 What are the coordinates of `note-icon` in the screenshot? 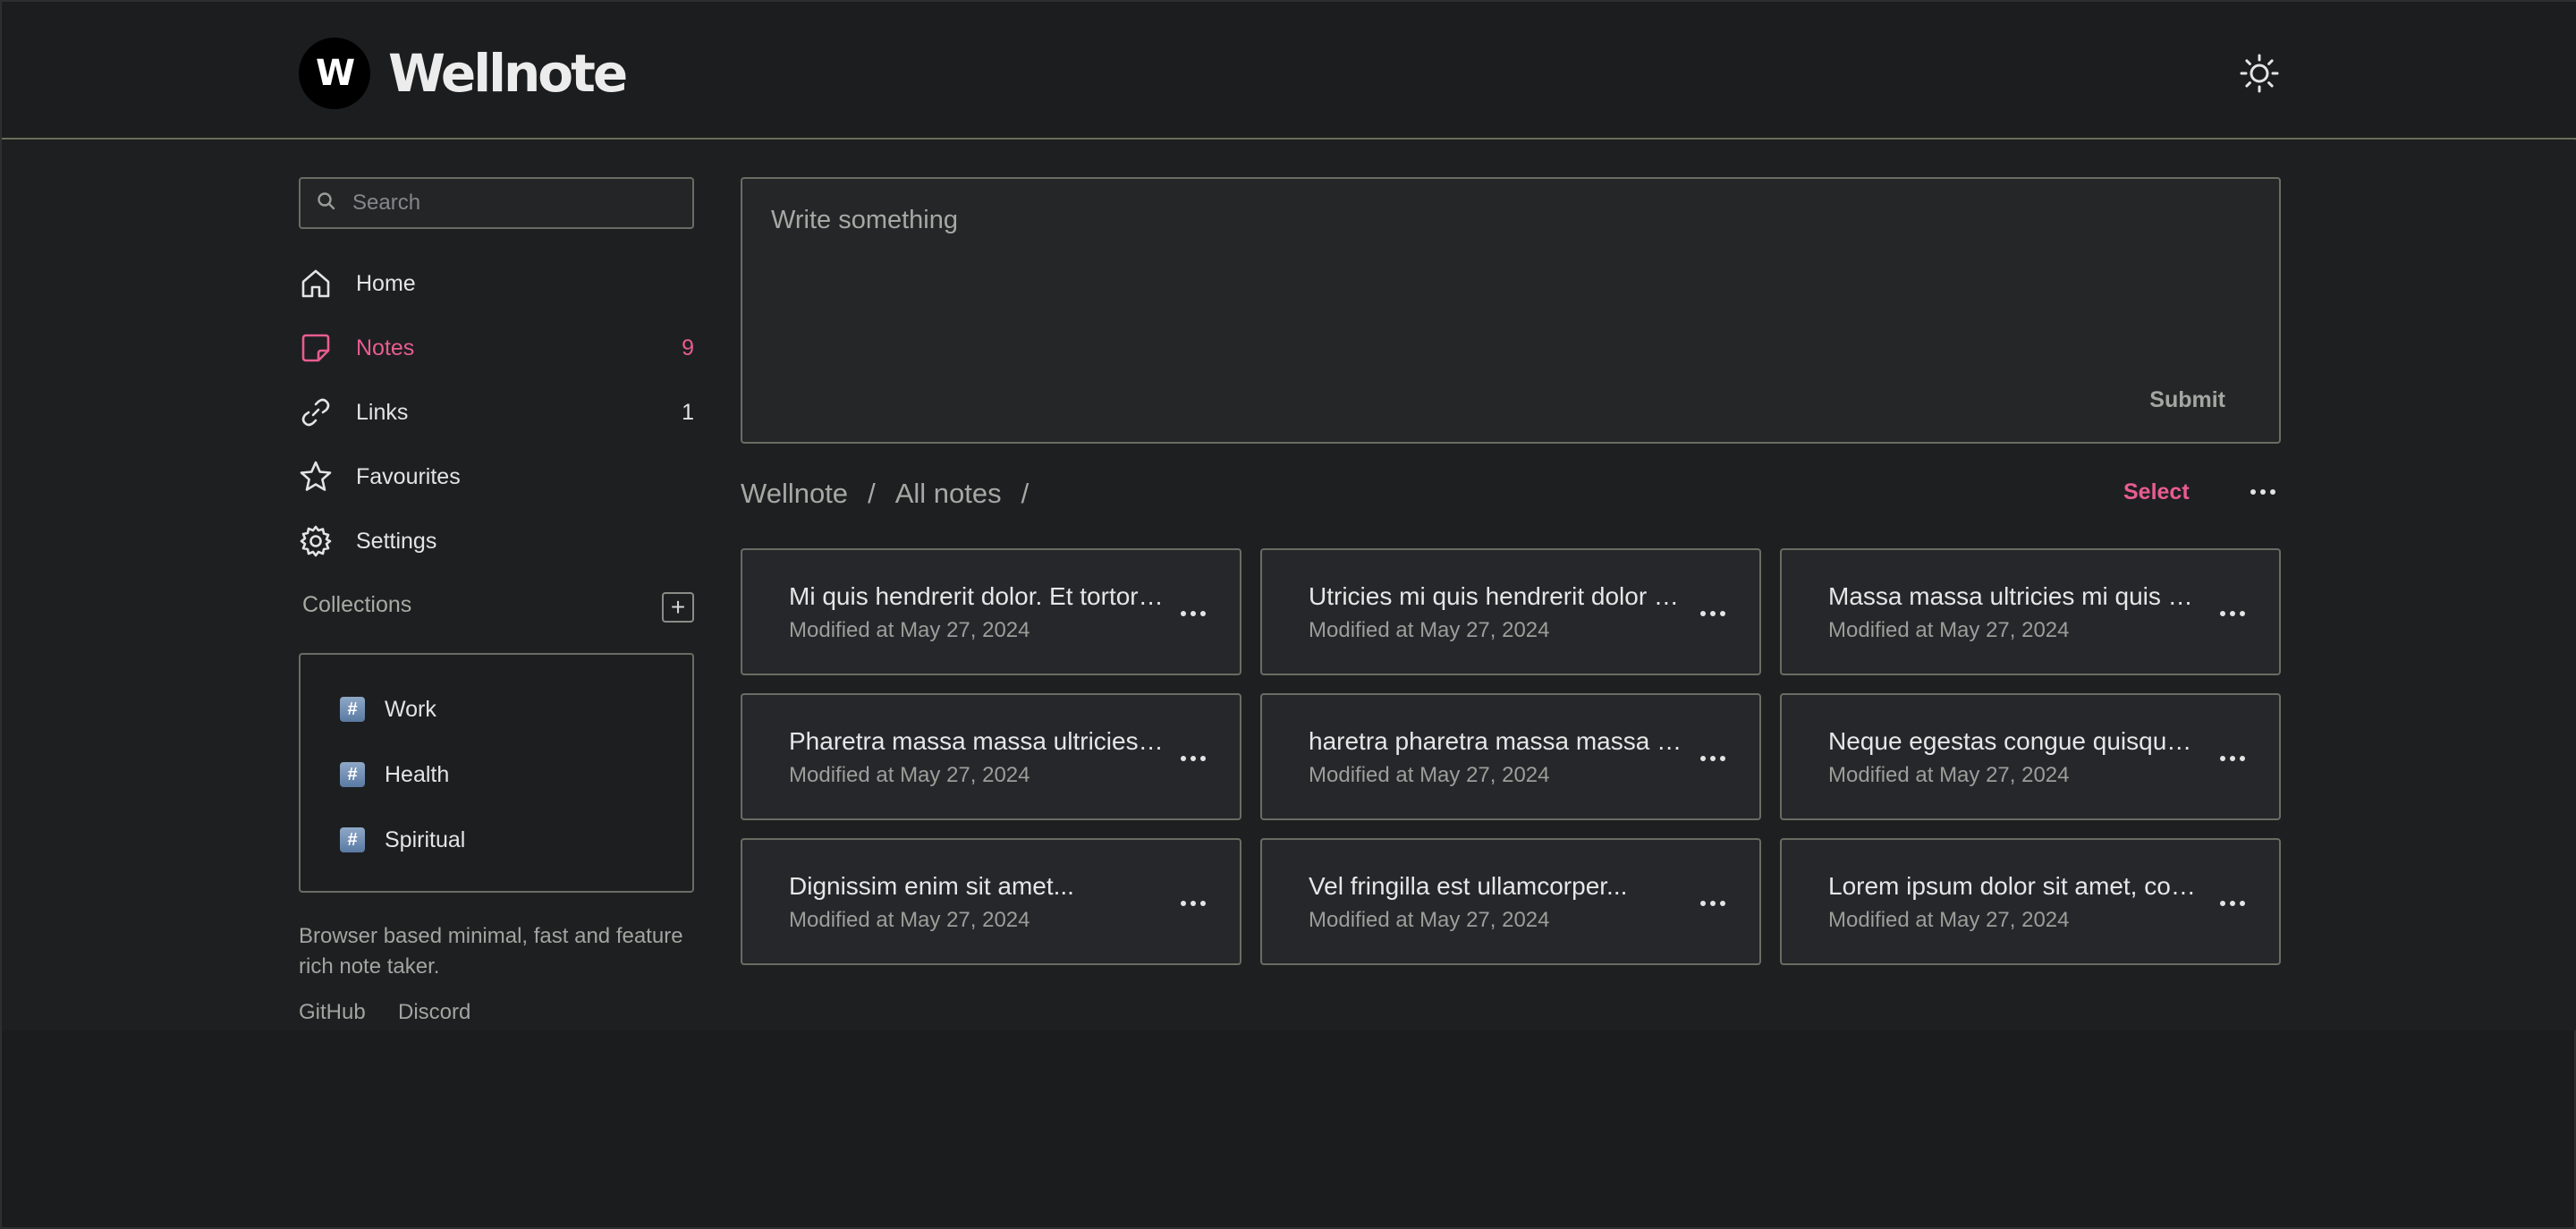 It's located at (317, 348).